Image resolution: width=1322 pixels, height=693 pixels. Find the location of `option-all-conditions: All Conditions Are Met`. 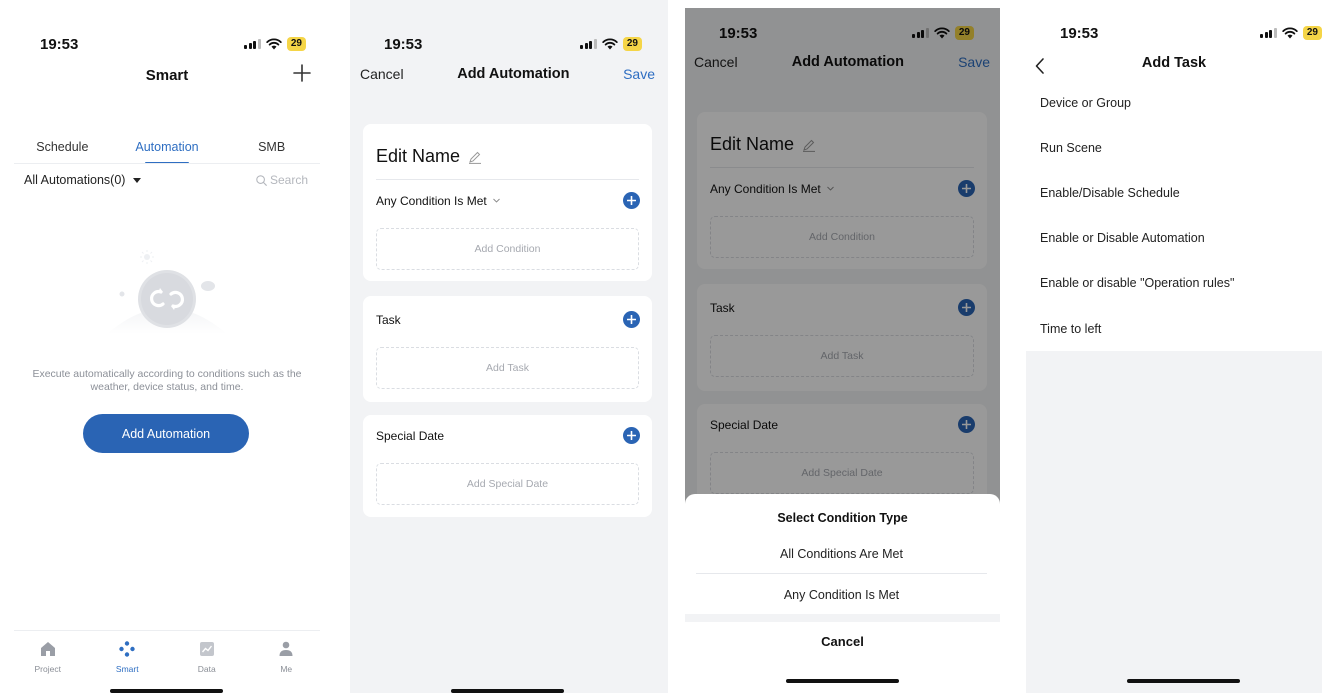

option-all-conditions: All Conditions Are Met is located at coordinates (841, 554).